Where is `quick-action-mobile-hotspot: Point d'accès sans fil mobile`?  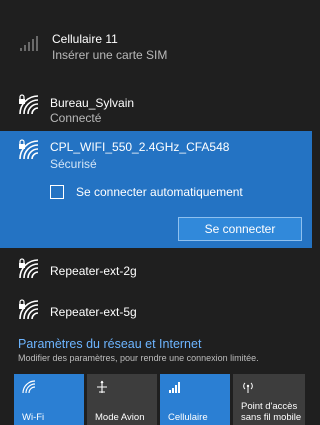
quick-action-mobile-hotspot: Point d'accès sans fil mobile is located at coordinates (269, 399).